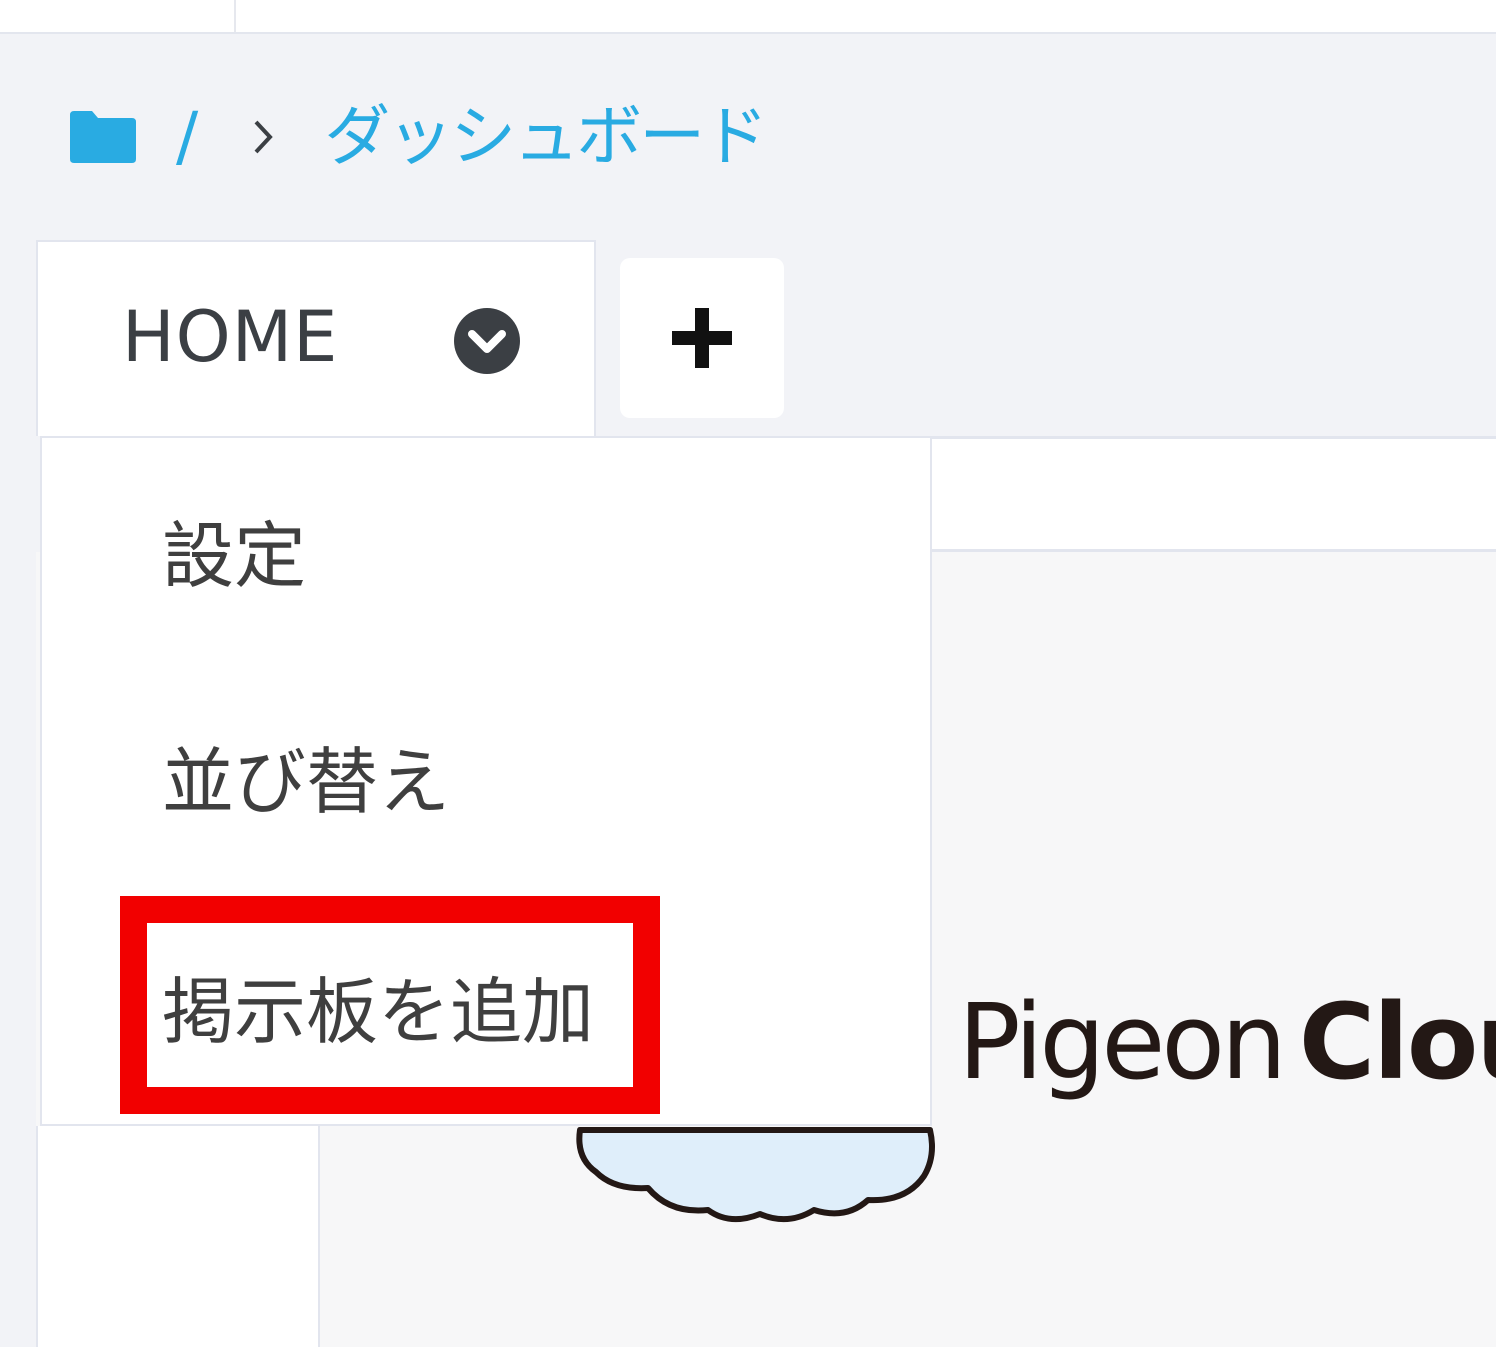  What do you see at coordinates (755, 1175) in the screenshot?
I see `cloud-logo-icon` at bounding box center [755, 1175].